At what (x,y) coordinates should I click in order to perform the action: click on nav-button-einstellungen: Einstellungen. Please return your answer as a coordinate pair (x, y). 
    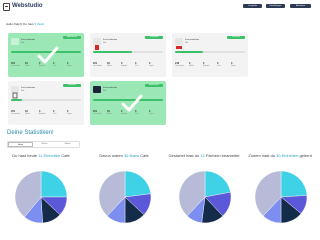
    Looking at the image, I should click on (275, 6).